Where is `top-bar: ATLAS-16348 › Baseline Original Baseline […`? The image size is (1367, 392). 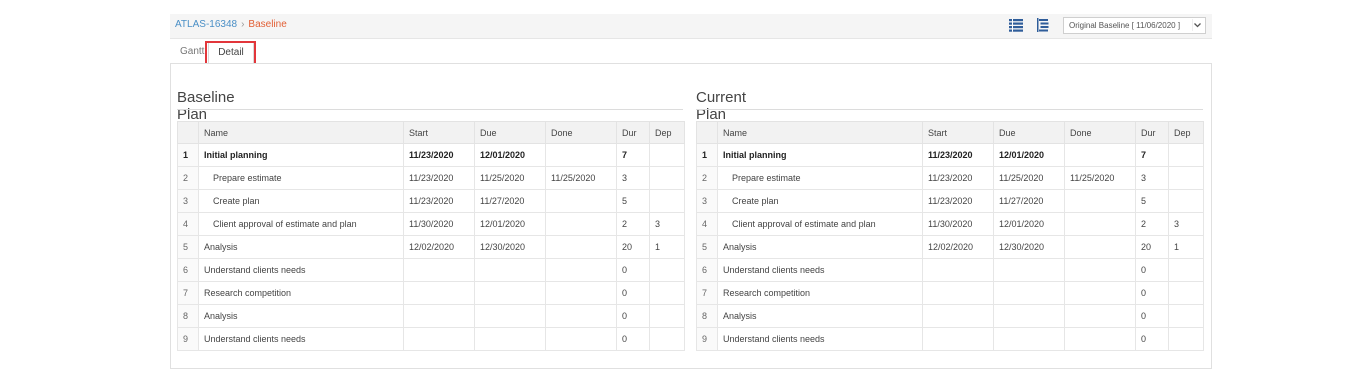 top-bar: ATLAS-16348 › Baseline Original Baseline [… is located at coordinates (691, 26).